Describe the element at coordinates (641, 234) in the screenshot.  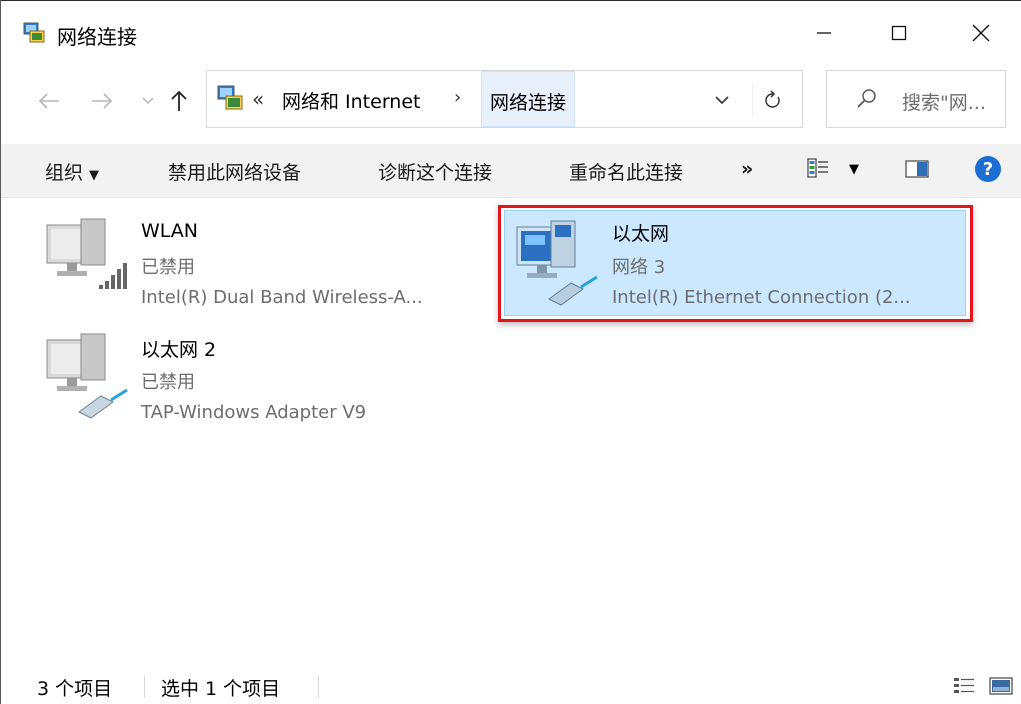
I see `connection-name: 以太网` at that location.